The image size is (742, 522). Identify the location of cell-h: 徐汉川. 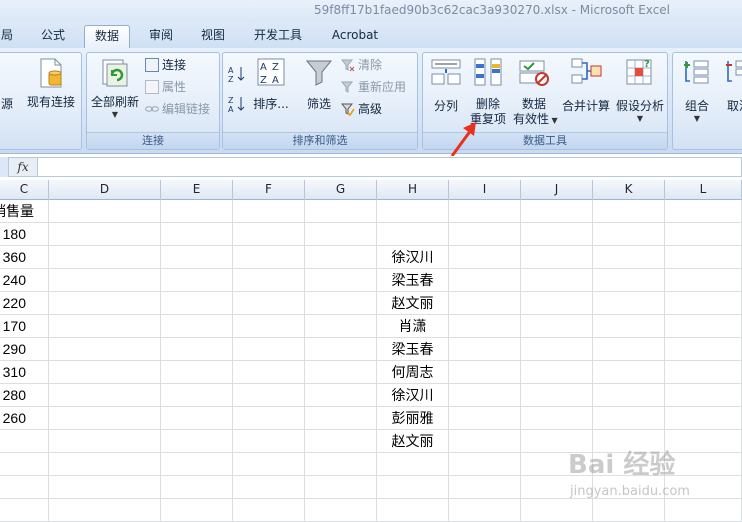
(413, 257).